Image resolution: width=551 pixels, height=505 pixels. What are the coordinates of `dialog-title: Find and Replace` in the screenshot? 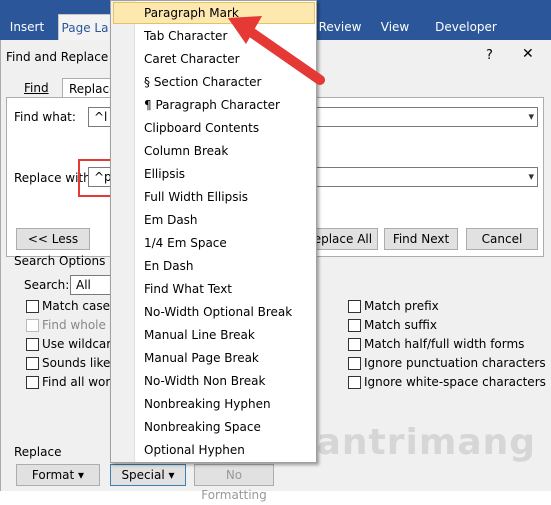 It's located at (57, 57).